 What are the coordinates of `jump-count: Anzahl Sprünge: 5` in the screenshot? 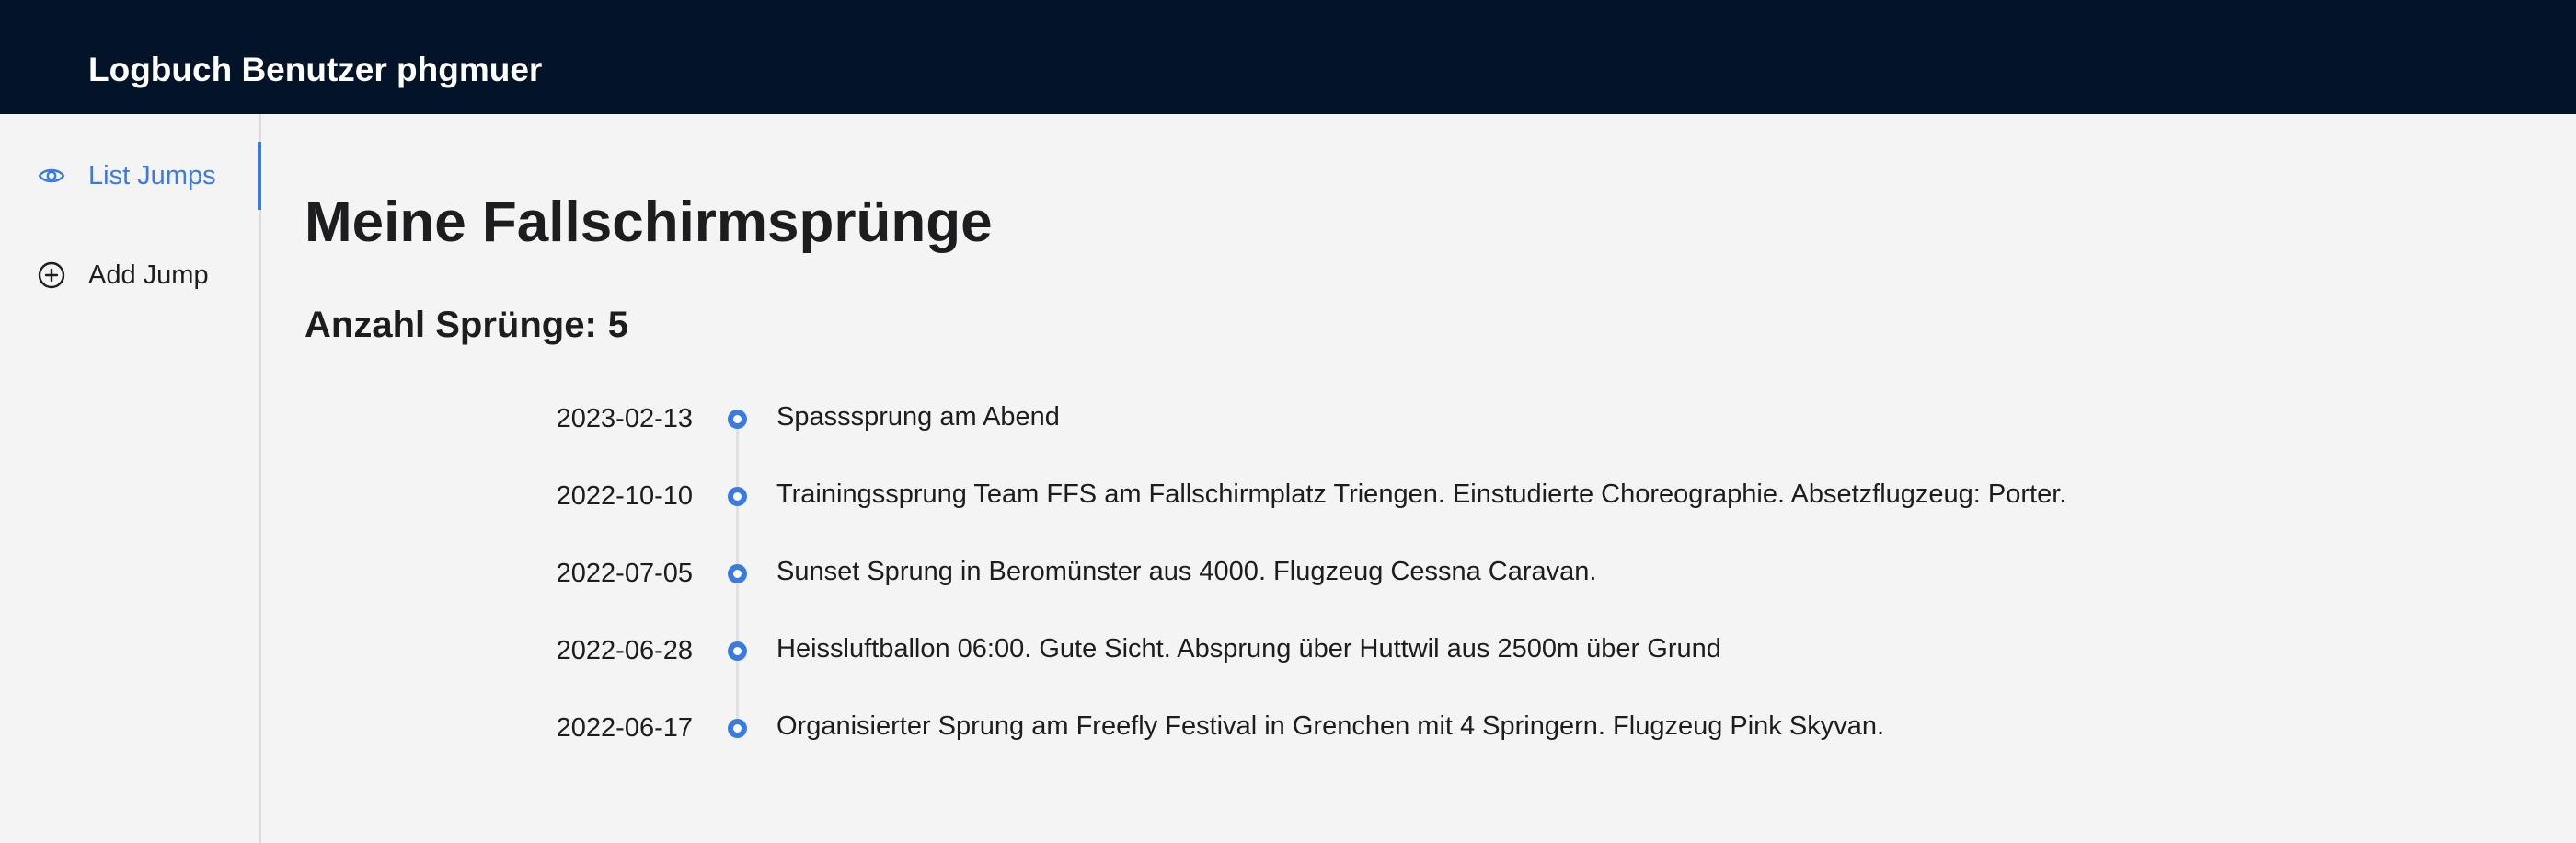 It's located at (466, 325).